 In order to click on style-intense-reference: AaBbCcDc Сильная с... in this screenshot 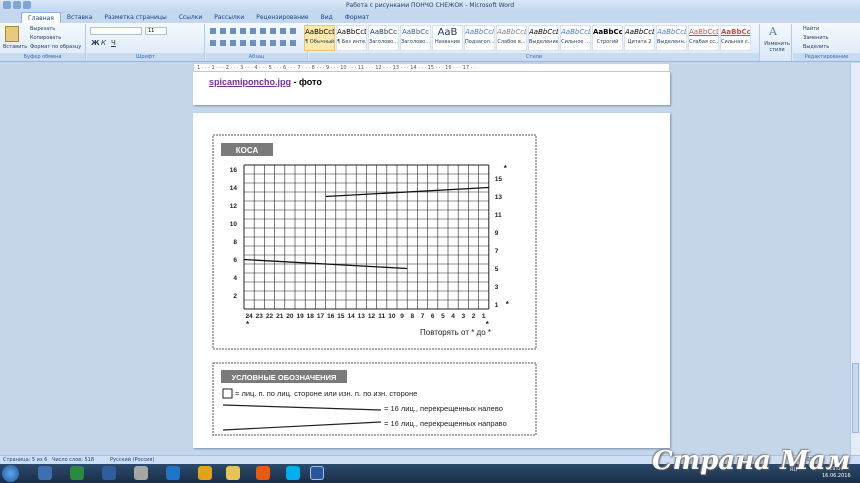, I will do `click(735, 38)`.